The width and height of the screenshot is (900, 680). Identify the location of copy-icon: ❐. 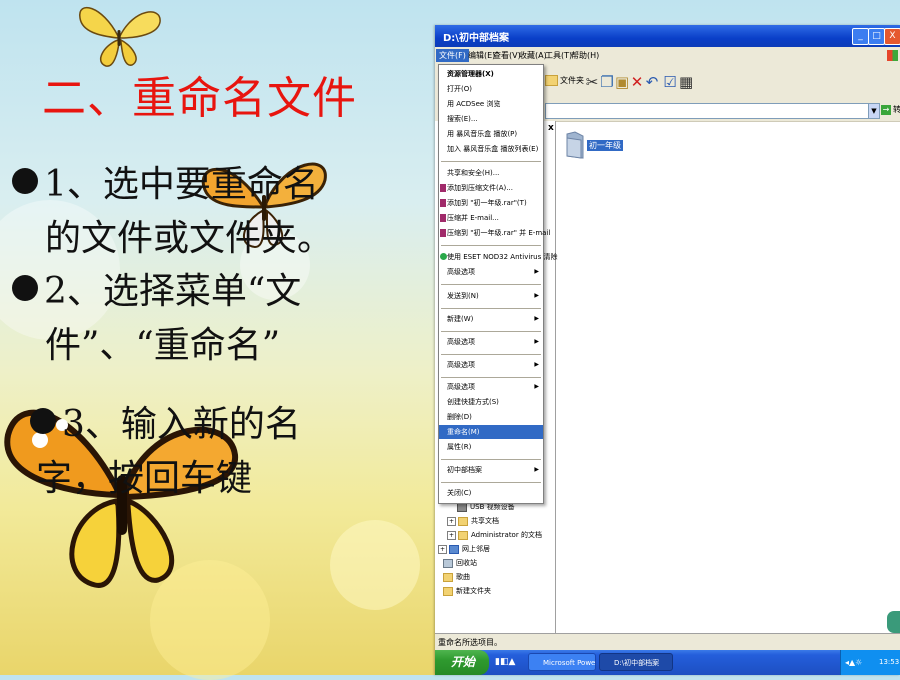
(607, 82).